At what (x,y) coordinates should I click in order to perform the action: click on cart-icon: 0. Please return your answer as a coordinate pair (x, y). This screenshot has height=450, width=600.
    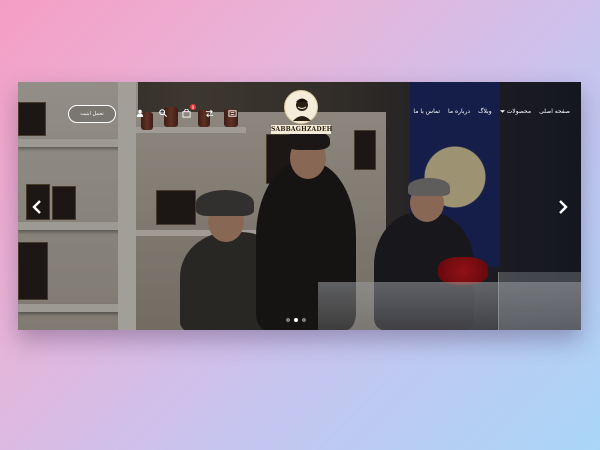
    Looking at the image, I should click on (188, 111).